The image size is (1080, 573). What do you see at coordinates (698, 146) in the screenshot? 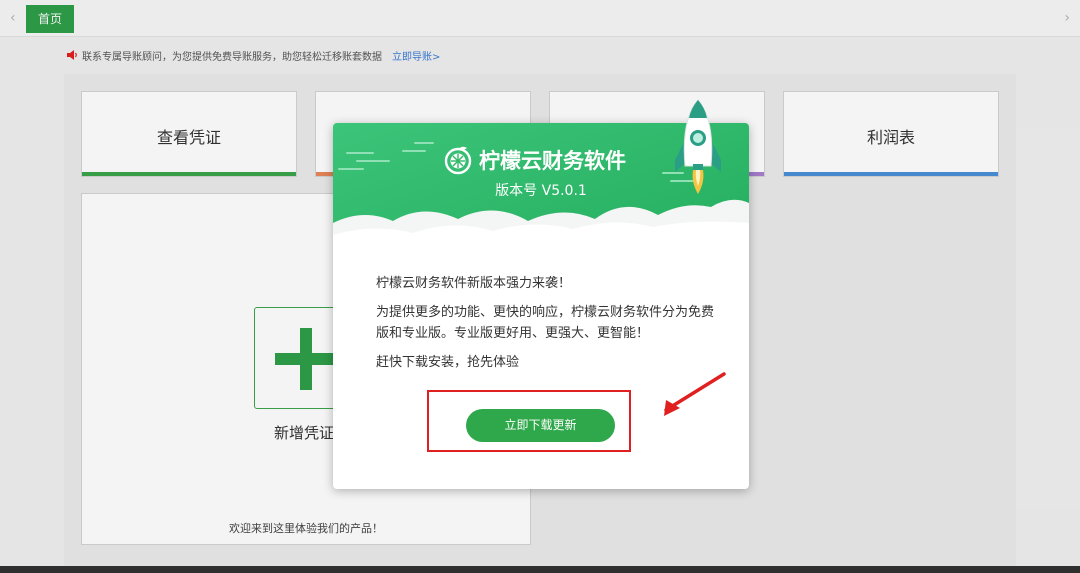
I see `rocket-icon` at bounding box center [698, 146].